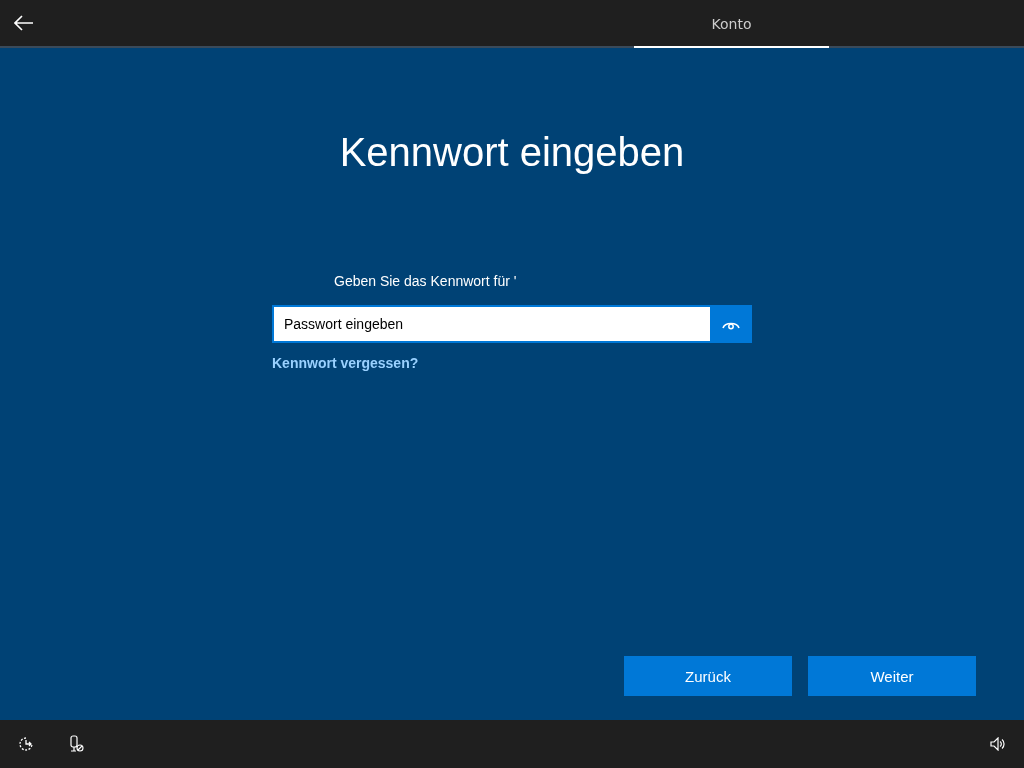 This screenshot has width=1024, height=768. What do you see at coordinates (998, 744) in the screenshot?
I see `volume-icon` at bounding box center [998, 744].